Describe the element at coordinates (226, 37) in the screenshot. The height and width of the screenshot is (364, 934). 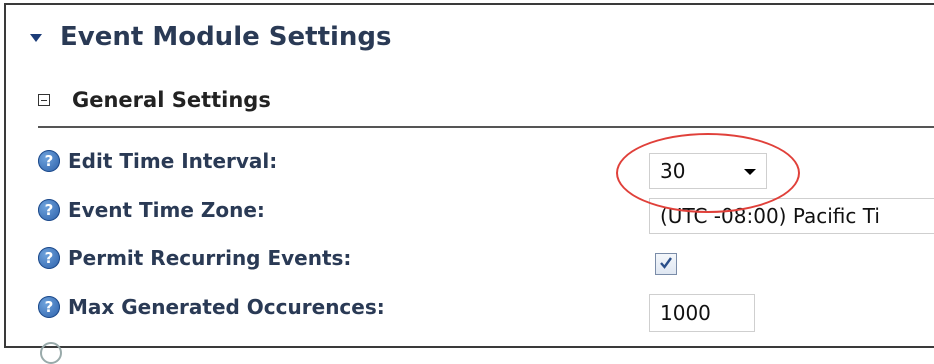
I see `module-title: Event Module Settings` at that location.